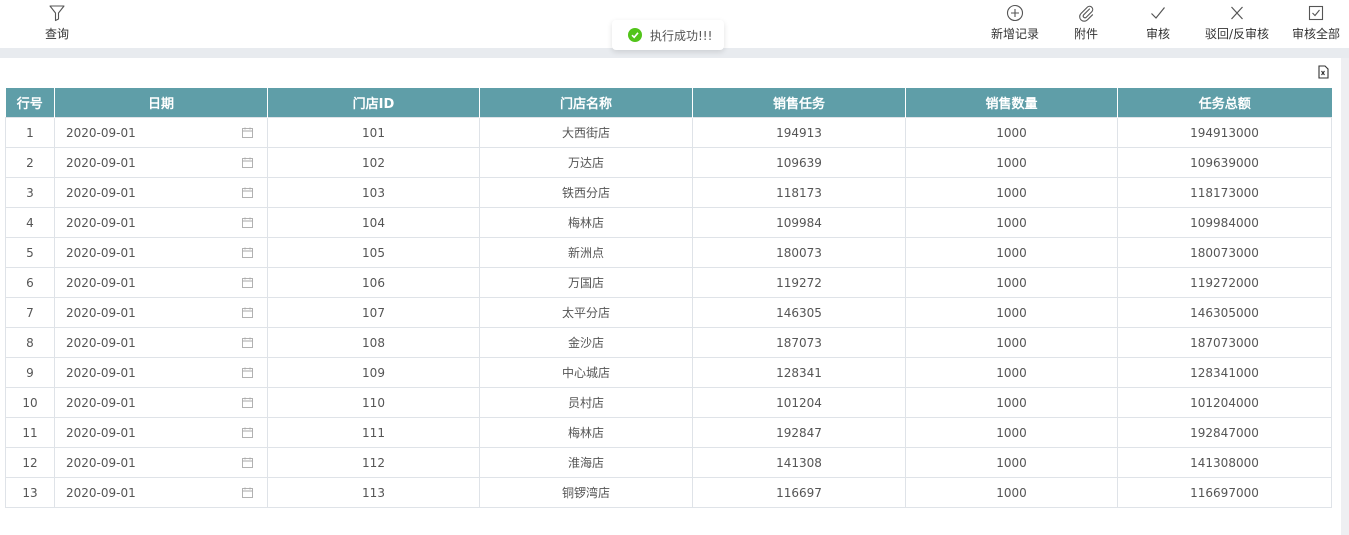 Image resolution: width=1349 pixels, height=535 pixels. Describe the element at coordinates (799, 402) in the screenshot. I see `cell-sales-target: 101204` at that location.